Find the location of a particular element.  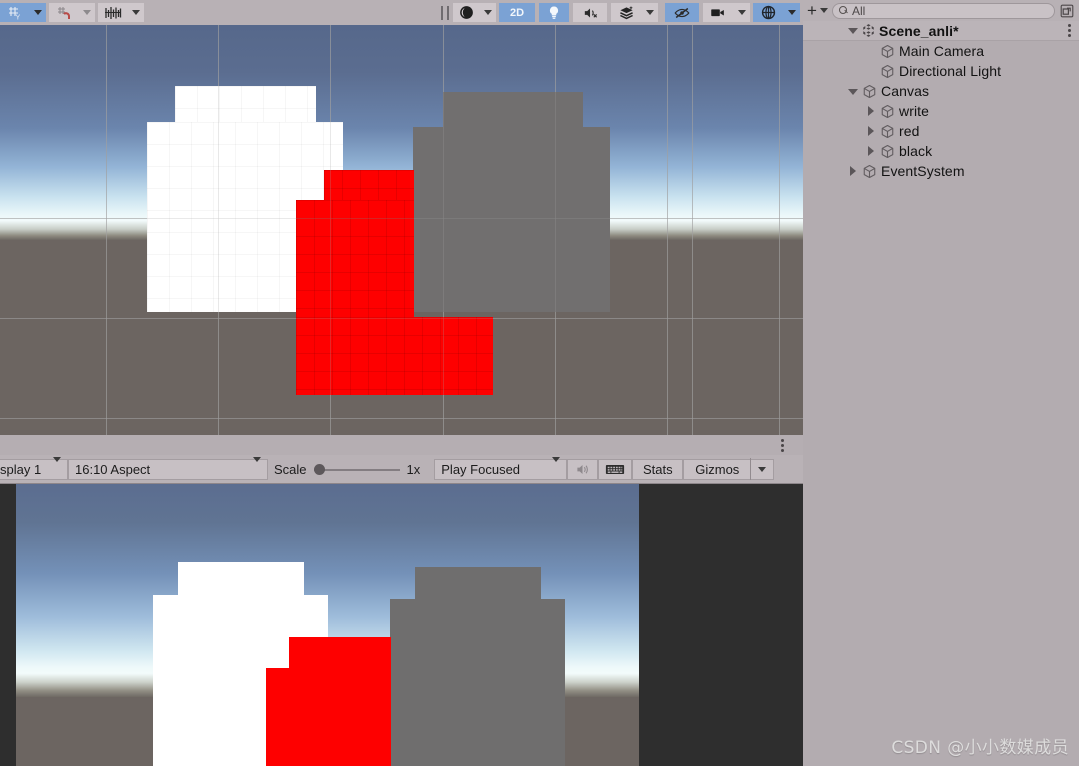

game-view-options-kebab is located at coordinates (782, 445).